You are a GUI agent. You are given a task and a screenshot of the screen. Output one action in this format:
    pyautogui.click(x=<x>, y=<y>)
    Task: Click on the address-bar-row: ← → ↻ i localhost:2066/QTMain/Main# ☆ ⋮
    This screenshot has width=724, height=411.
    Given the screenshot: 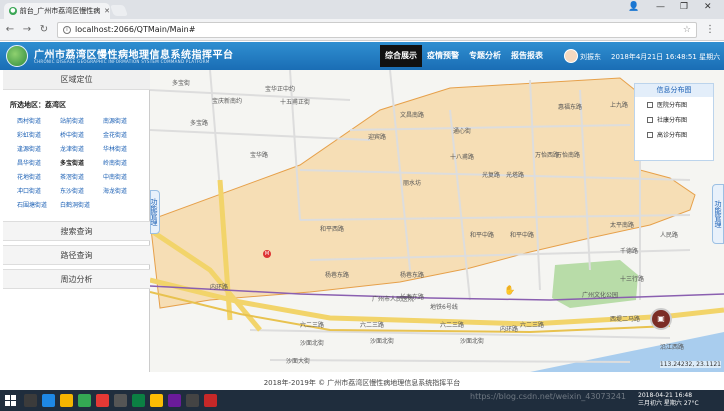 What is the action you would take?
    pyautogui.click(x=362, y=30)
    